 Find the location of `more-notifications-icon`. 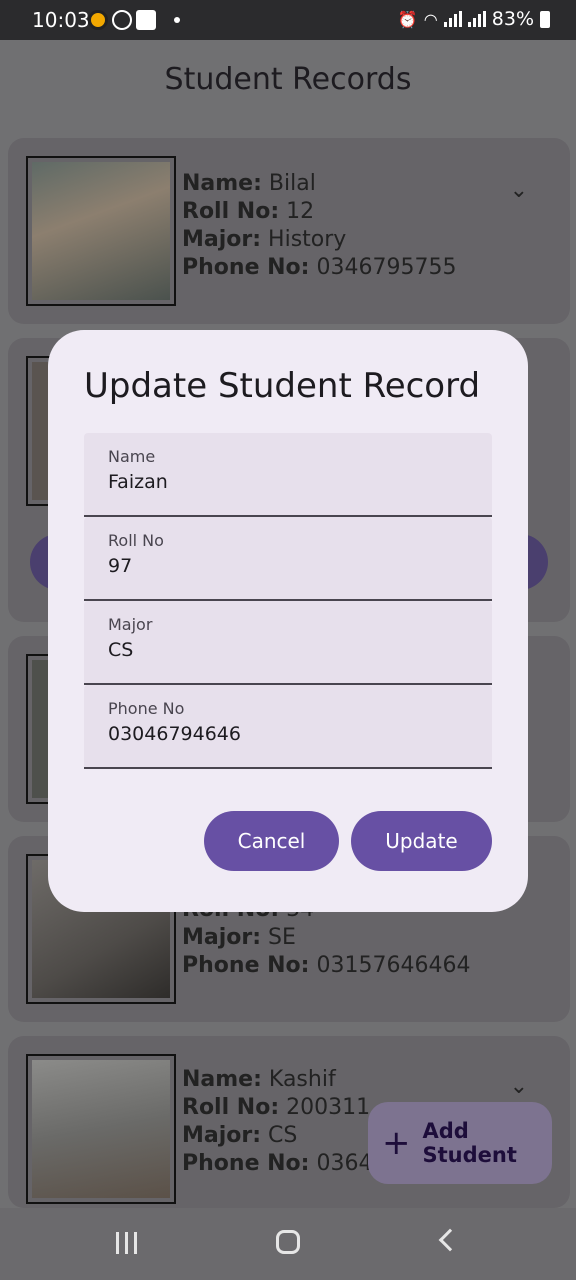

more-notifications-icon is located at coordinates (177, 20).